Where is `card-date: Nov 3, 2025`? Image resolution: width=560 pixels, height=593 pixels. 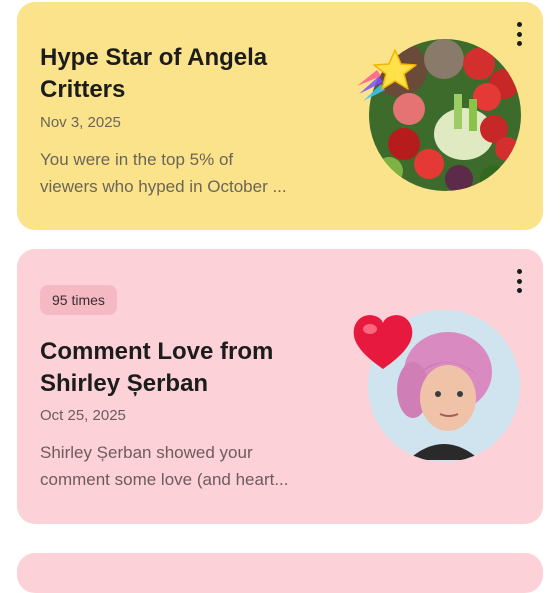
card-date: Nov 3, 2025 is located at coordinates (80, 122).